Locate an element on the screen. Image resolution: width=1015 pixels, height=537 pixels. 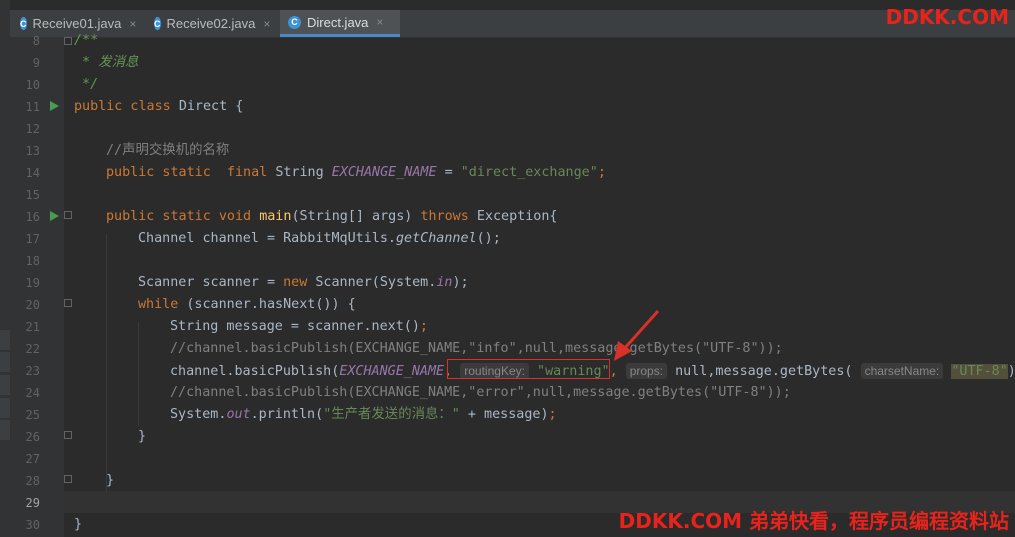
line-number: 23 is located at coordinates (32, 371).